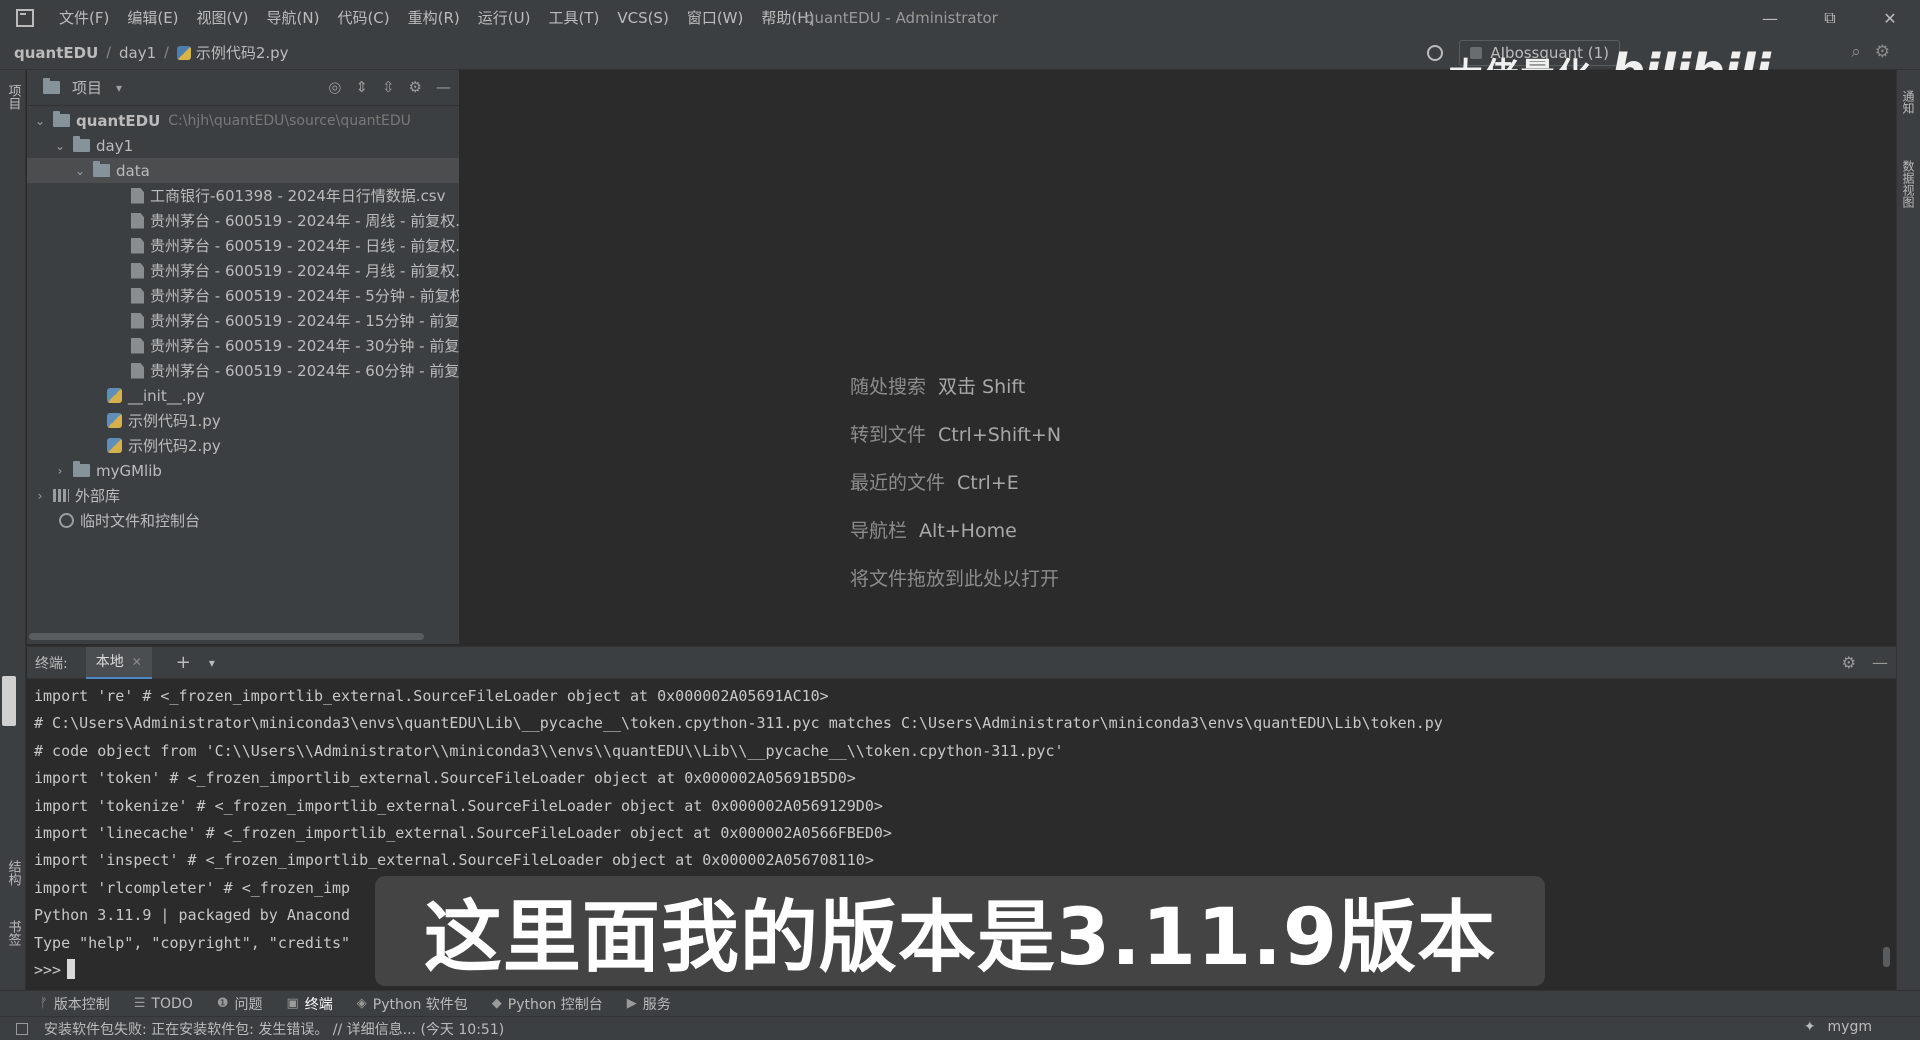 The image size is (1920, 1040). I want to click on tree-root-path: C:\hjh\quantEDU\source\quantEDU, so click(289, 120).